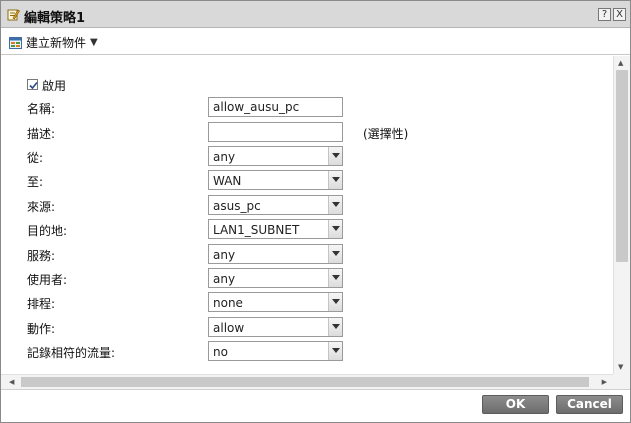 Image resolution: width=631 pixels, height=423 pixels. What do you see at coordinates (275, 205) in the screenshot?
I see `source-select: asus_pc` at bounding box center [275, 205].